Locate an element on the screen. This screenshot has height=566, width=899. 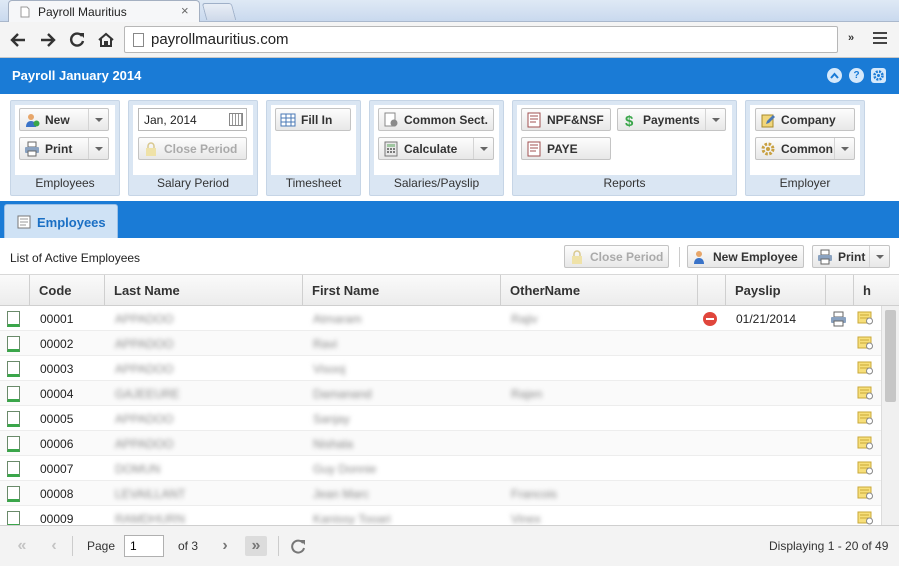
last-page-icon: » is located at coordinates (256, 546).